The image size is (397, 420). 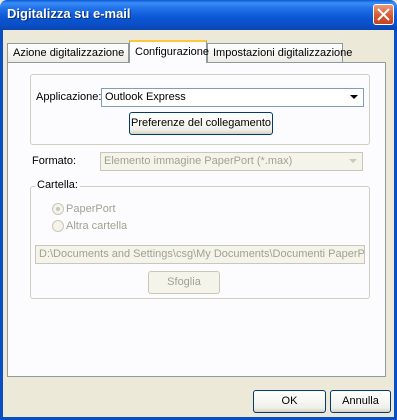 I want to click on browse-button: Sfoglia, so click(x=184, y=282).